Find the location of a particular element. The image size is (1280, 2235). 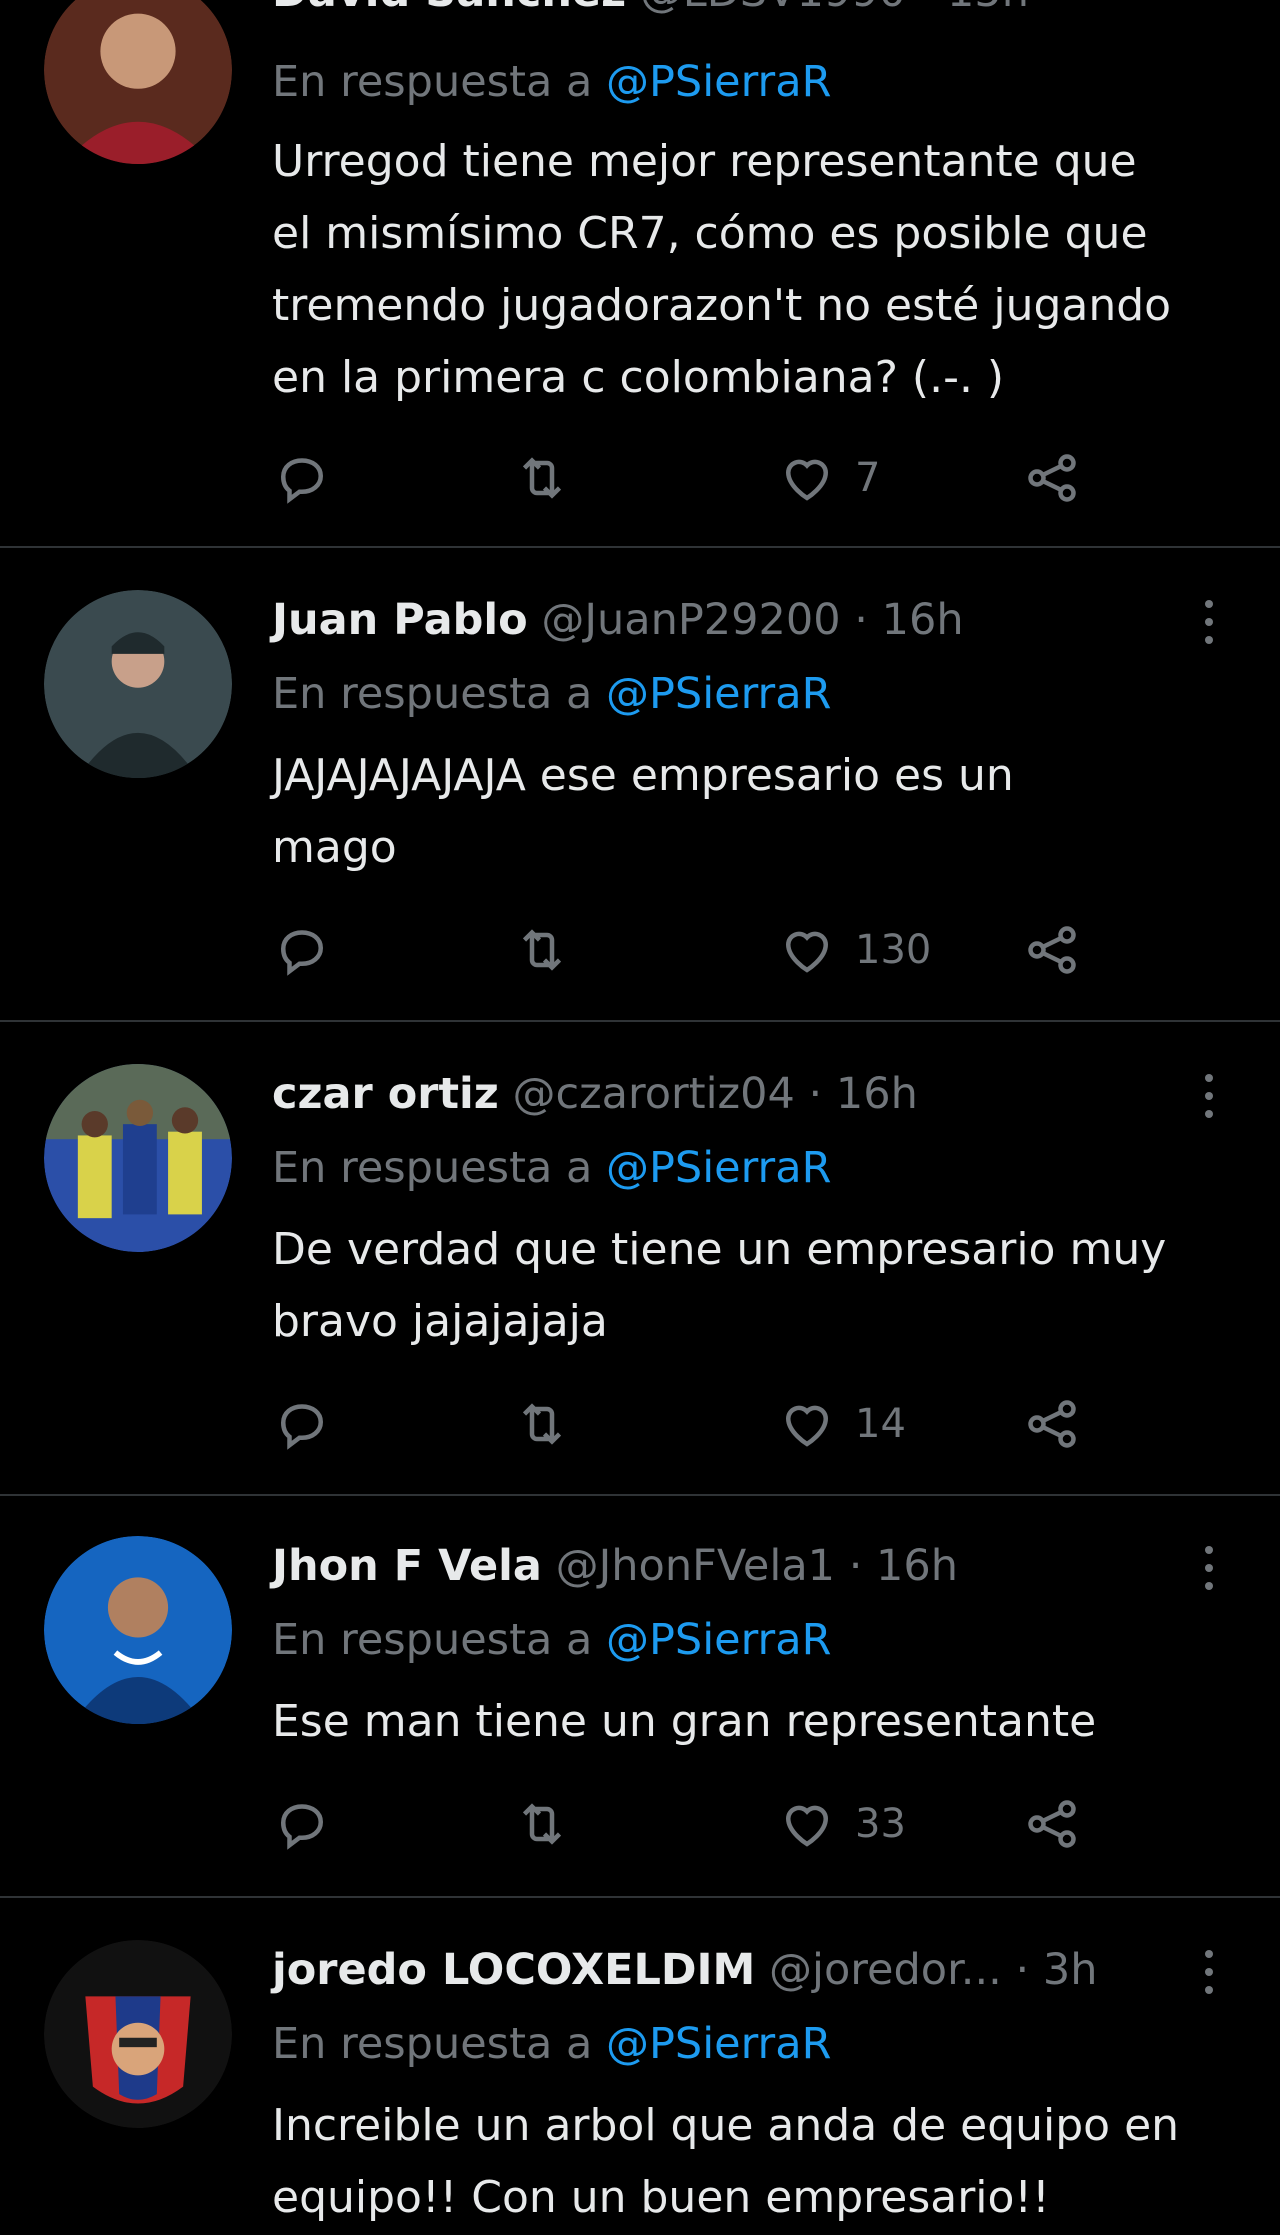

user-handle: @JhonFVela1 is located at coordinates (695, 1566).